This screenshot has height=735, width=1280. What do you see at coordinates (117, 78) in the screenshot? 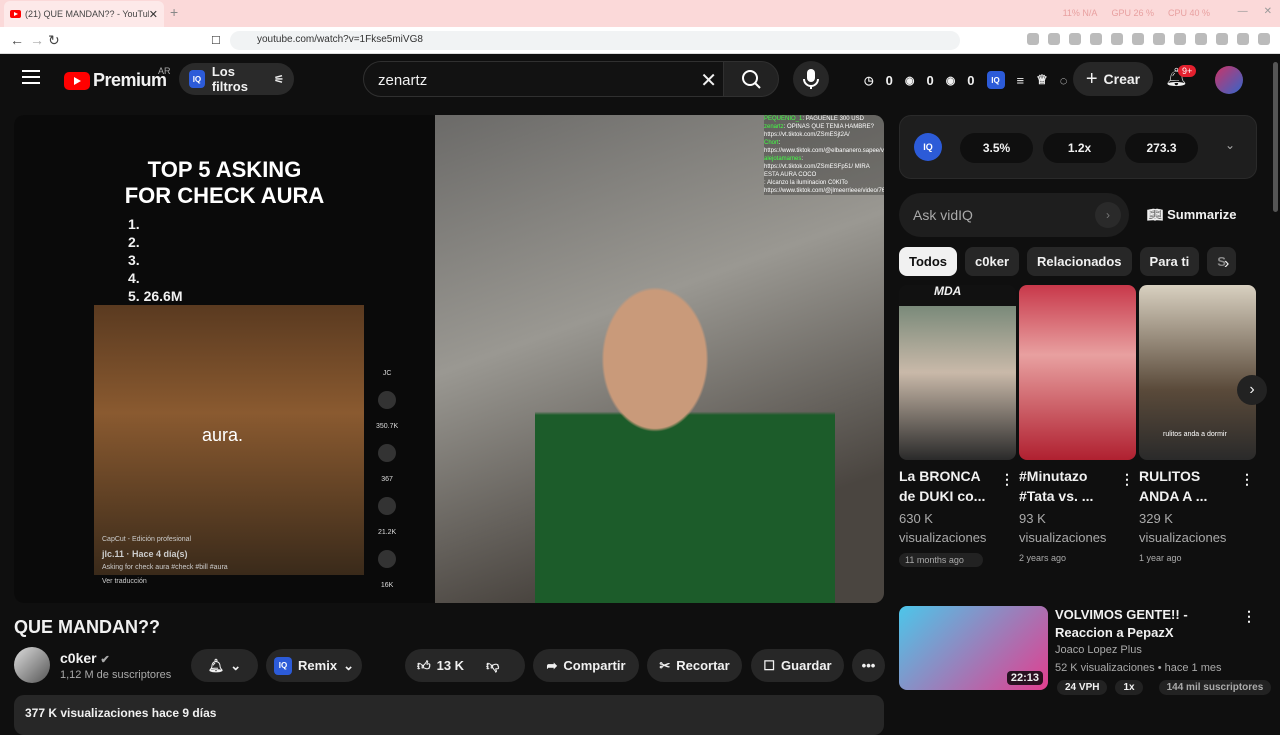
I see `youtube-premium-logo: Premium AR` at bounding box center [117, 78].